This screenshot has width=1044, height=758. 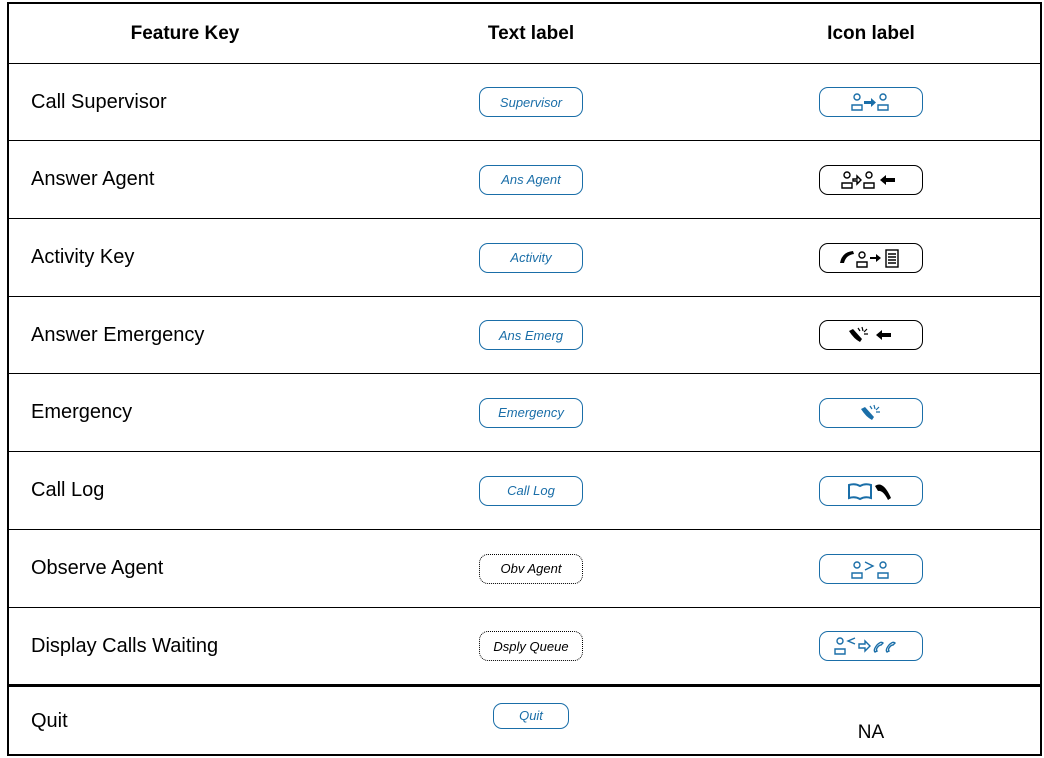 What do you see at coordinates (868, 179) in the screenshot?
I see `answer-agent-icon` at bounding box center [868, 179].